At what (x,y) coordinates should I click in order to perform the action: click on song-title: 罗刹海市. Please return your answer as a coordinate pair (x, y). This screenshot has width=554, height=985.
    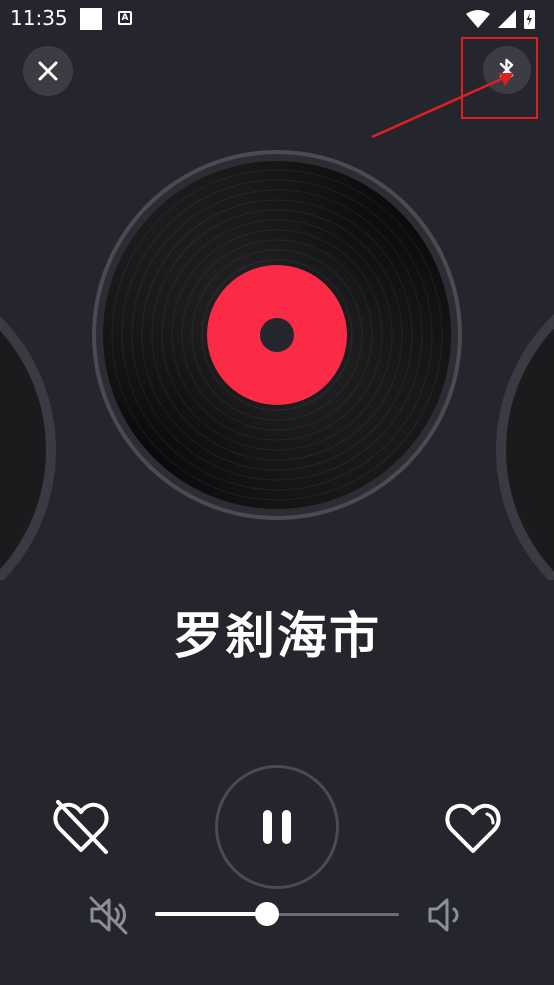
    Looking at the image, I should click on (277, 636).